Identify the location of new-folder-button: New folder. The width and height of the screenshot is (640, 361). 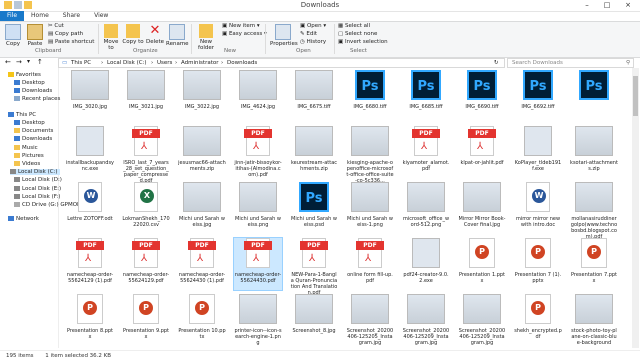
(206, 37).